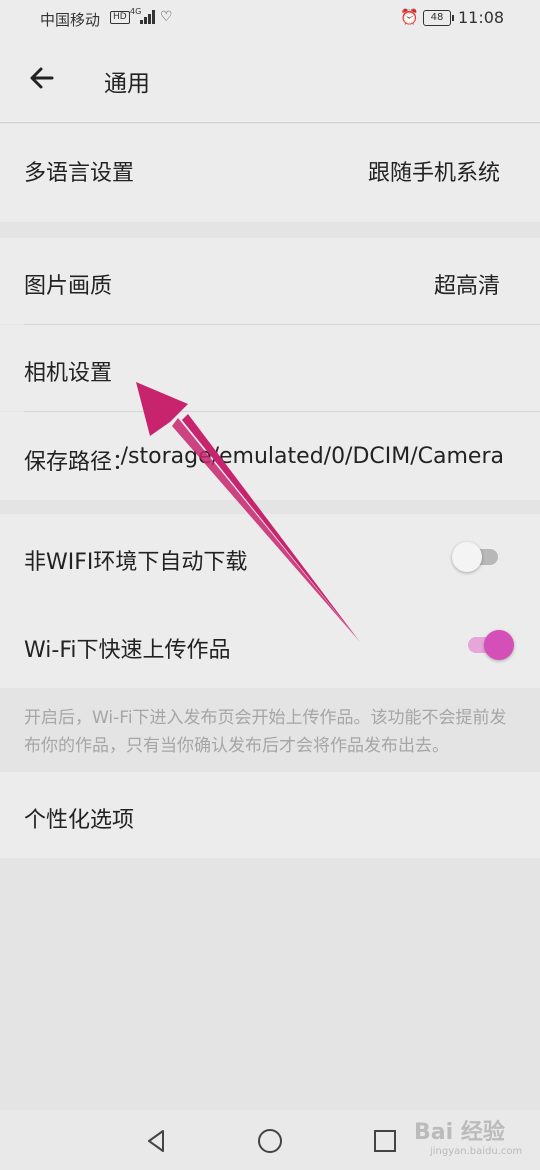 The width and height of the screenshot is (540, 1170). I want to click on watermark-url: jingyan.baidu.com, so click(476, 1151).